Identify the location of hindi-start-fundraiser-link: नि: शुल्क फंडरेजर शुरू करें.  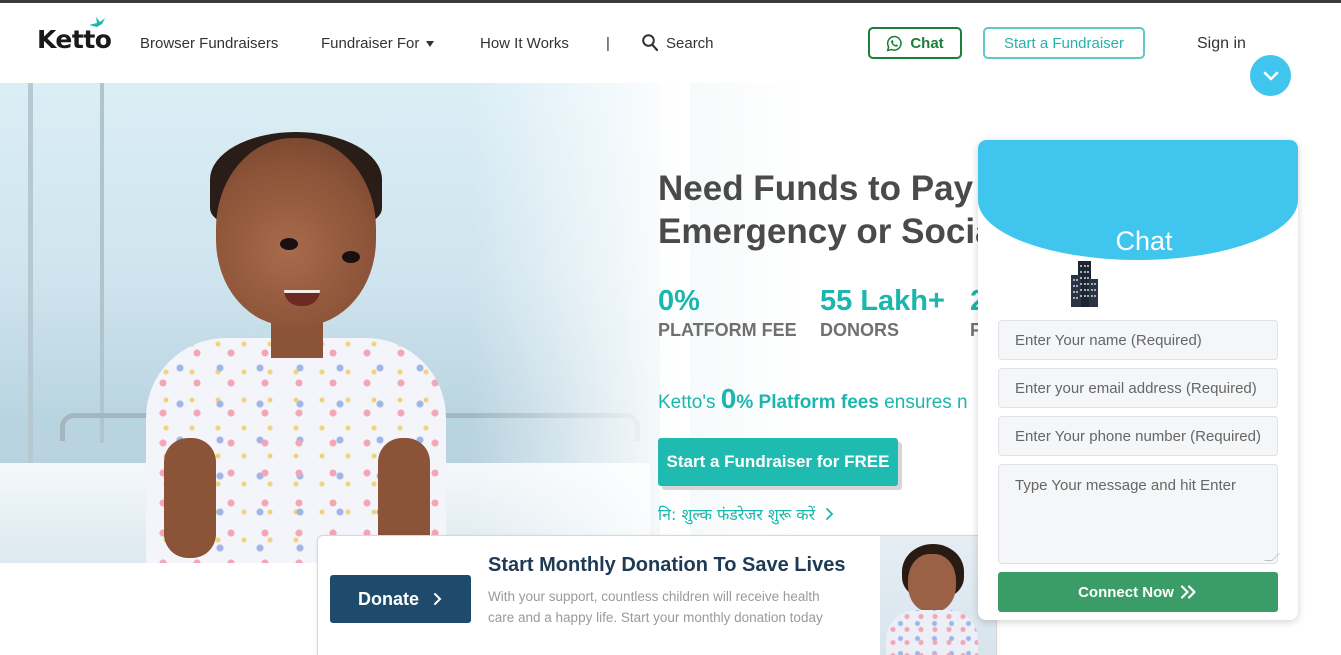
(747, 514).